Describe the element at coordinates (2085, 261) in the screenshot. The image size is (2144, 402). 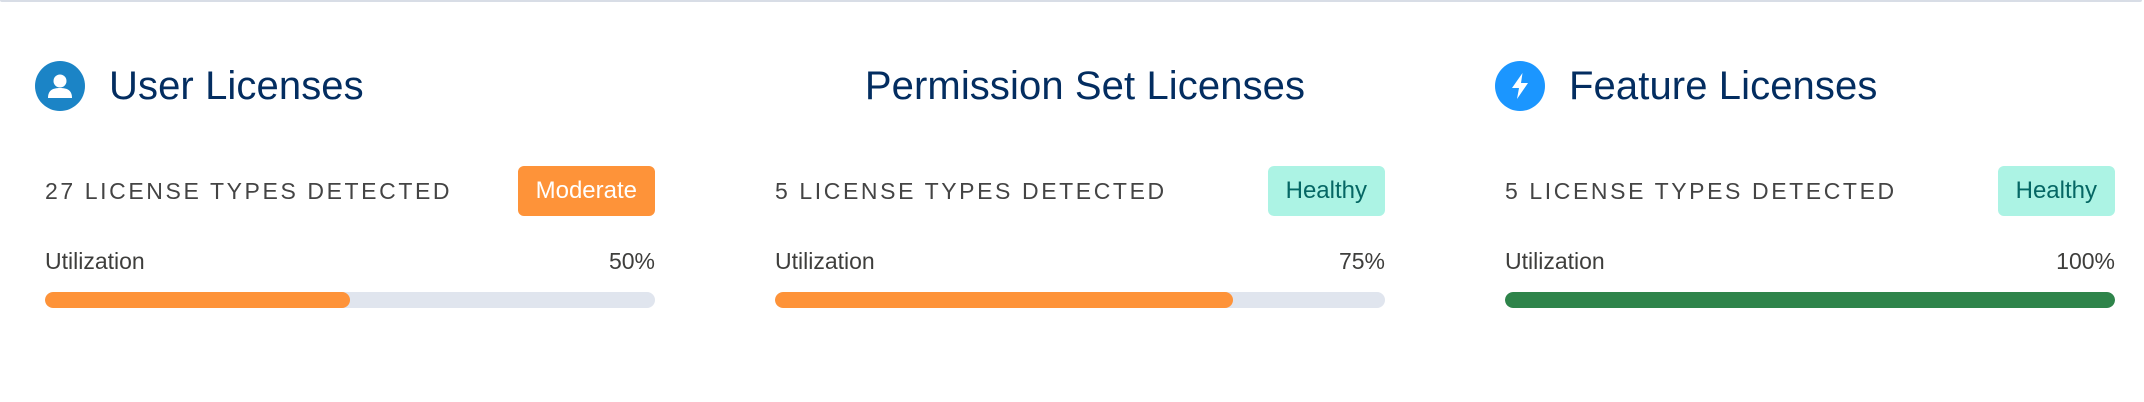
I see `utilization-value: 100%` at that location.